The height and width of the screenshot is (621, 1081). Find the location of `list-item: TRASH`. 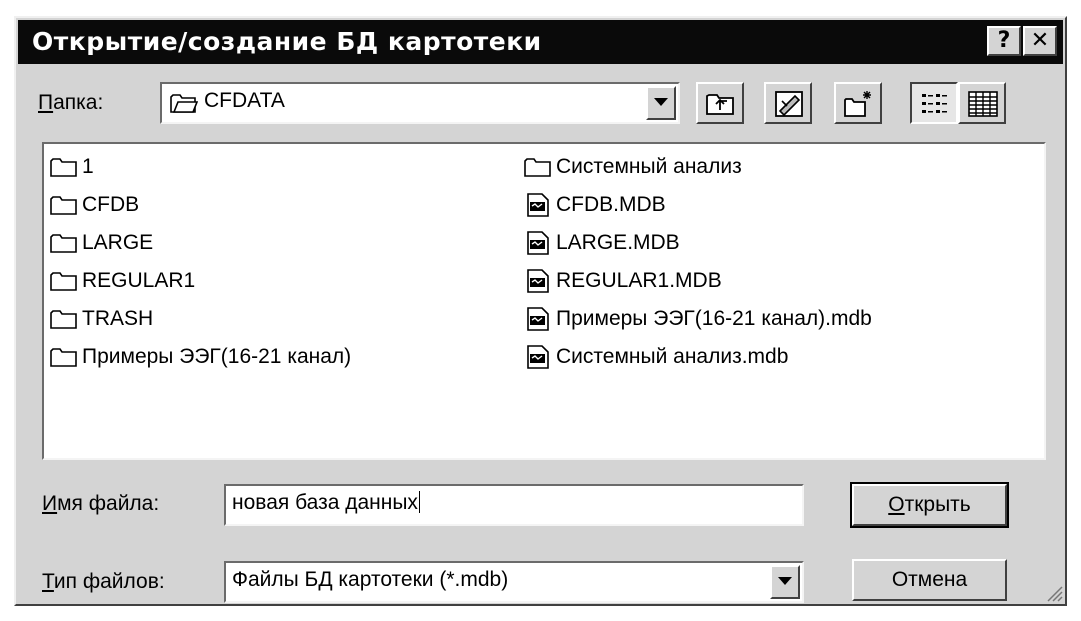

list-item: TRASH is located at coordinates (101, 319).